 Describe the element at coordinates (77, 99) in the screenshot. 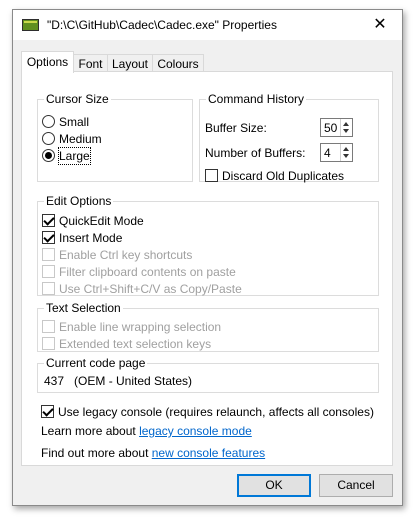

I see `cursor-size-legend: Cursor Size` at that location.